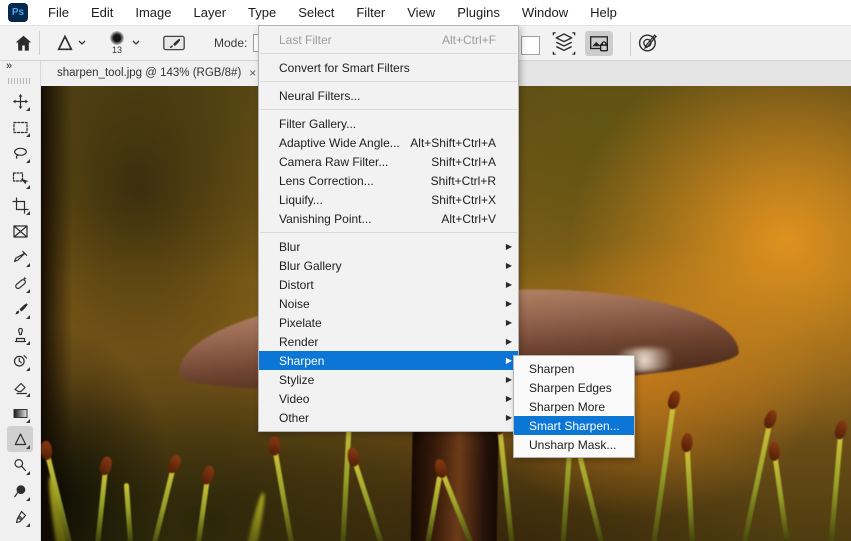 The height and width of the screenshot is (541, 851). What do you see at coordinates (156, 72) in the screenshot?
I see `document-tab: sharpen_tool.jpg @ 143% (RGB/8#) ×` at bounding box center [156, 72].